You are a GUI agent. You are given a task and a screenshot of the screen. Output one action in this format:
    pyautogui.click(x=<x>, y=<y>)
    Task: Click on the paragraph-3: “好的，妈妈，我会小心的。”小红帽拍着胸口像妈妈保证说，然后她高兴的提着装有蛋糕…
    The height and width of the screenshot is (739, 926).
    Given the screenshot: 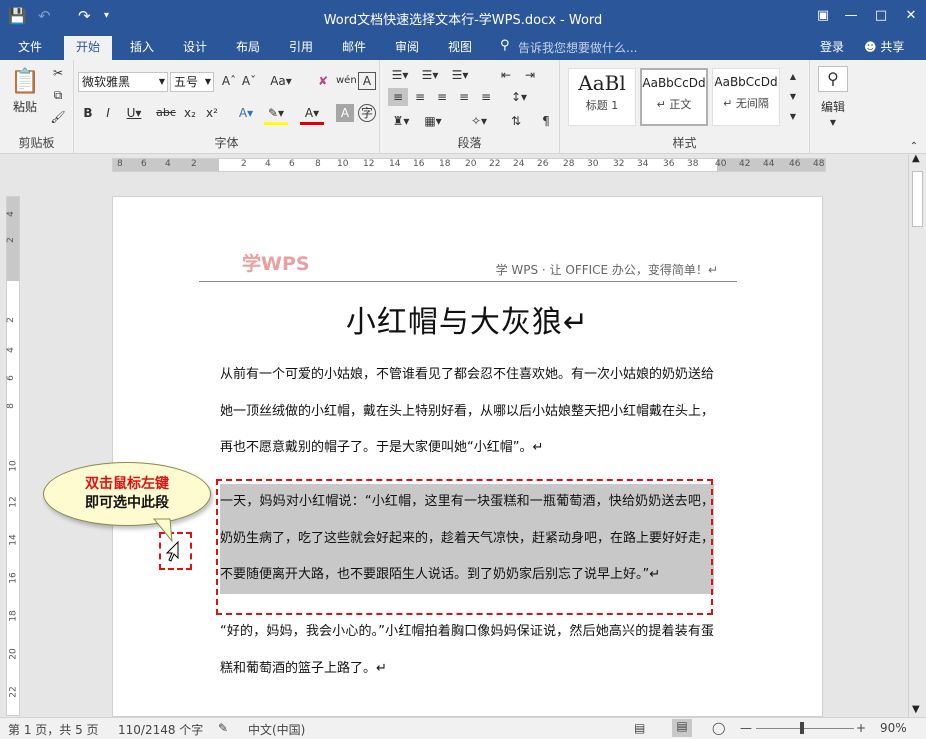 What is the action you would take?
    pyautogui.click(x=467, y=650)
    